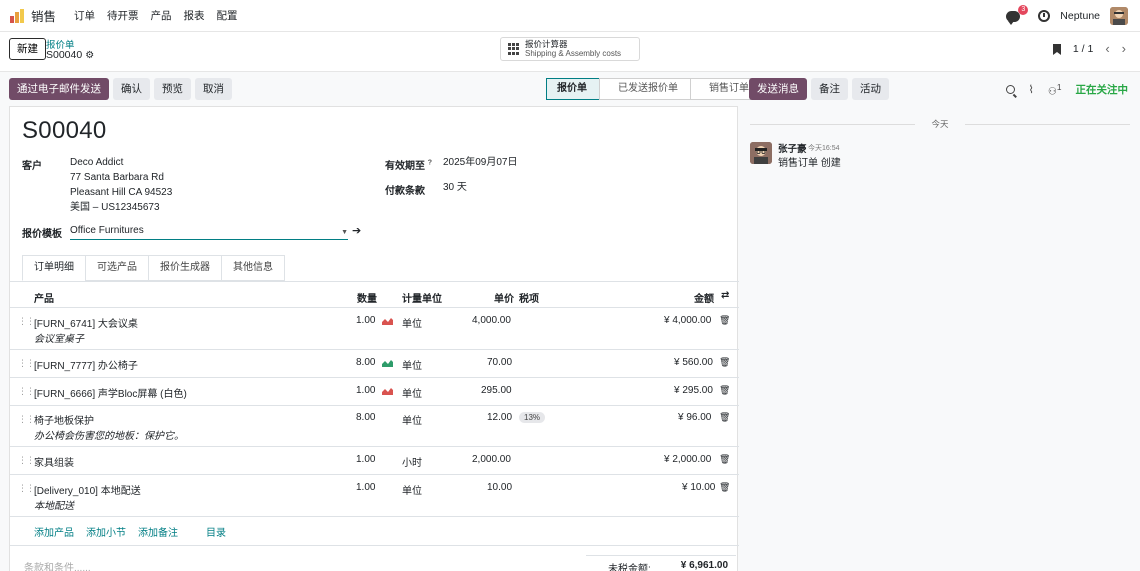 This screenshot has height=571, width=1140. What do you see at coordinates (161, 15) in the screenshot?
I see `menu-products: 产品` at bounding box center [161, 15].